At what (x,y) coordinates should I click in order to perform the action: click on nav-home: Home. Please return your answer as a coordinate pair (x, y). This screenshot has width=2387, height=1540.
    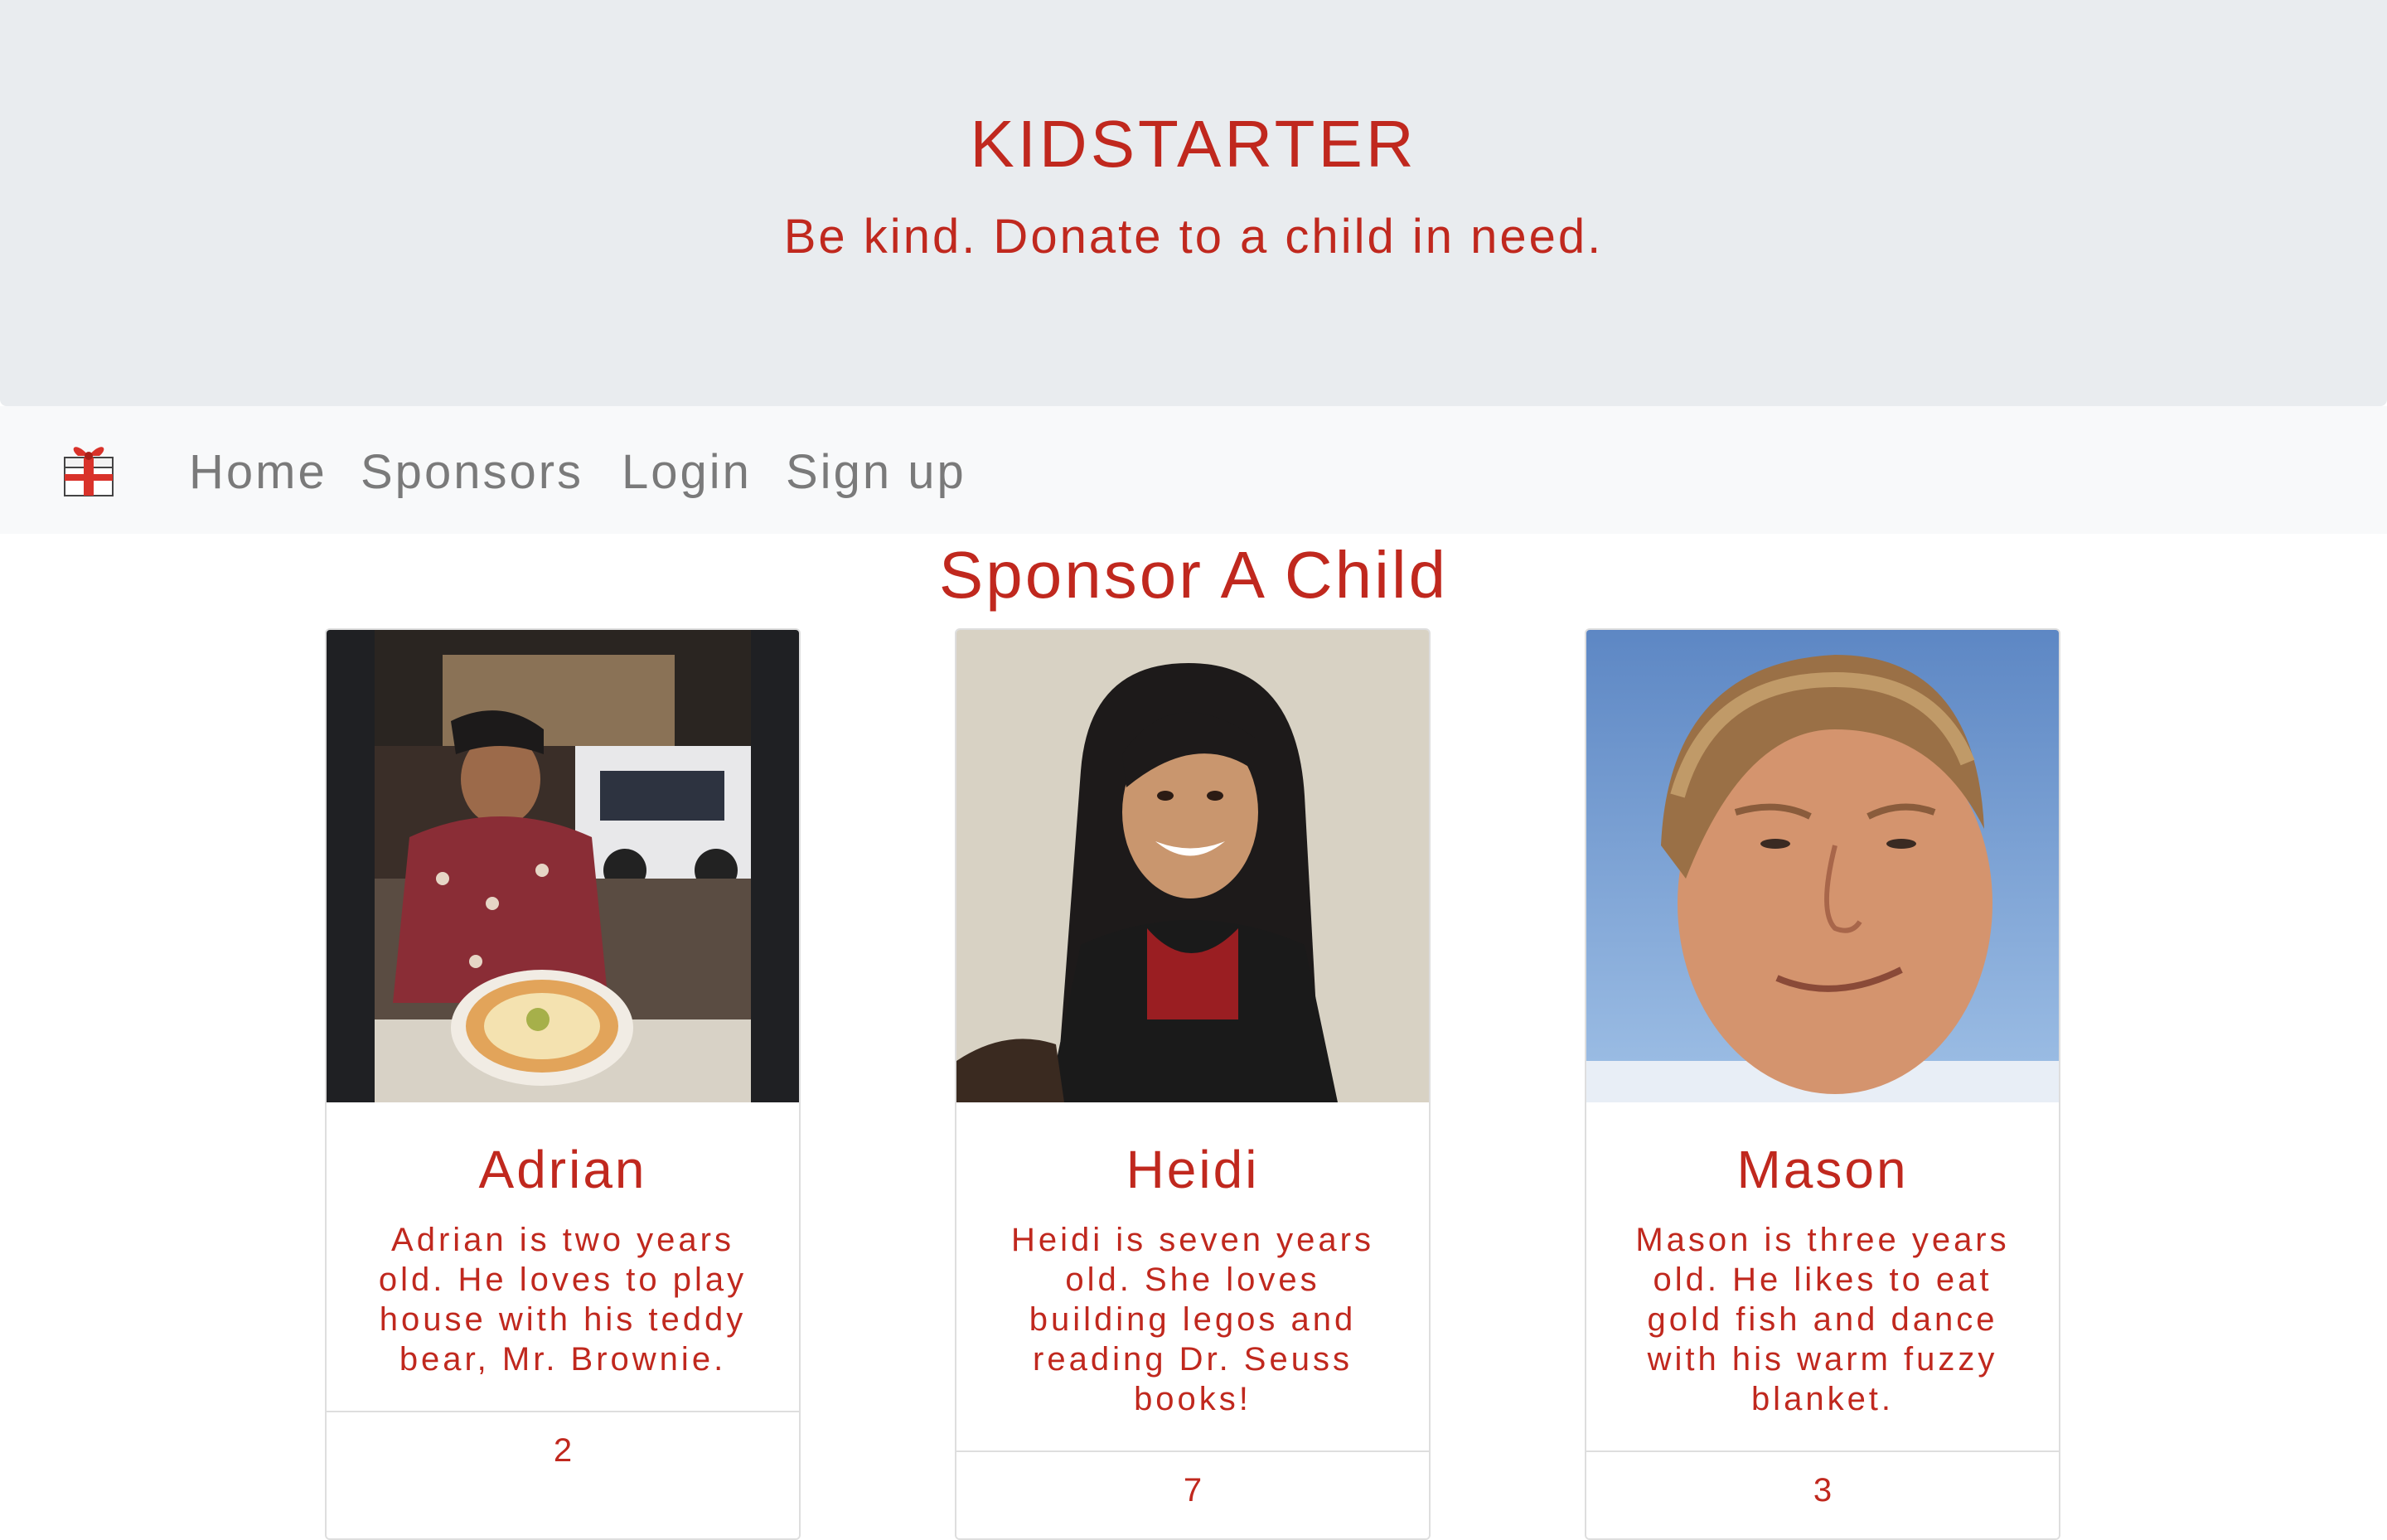
    Looking at the image, I should click on (258, 472).